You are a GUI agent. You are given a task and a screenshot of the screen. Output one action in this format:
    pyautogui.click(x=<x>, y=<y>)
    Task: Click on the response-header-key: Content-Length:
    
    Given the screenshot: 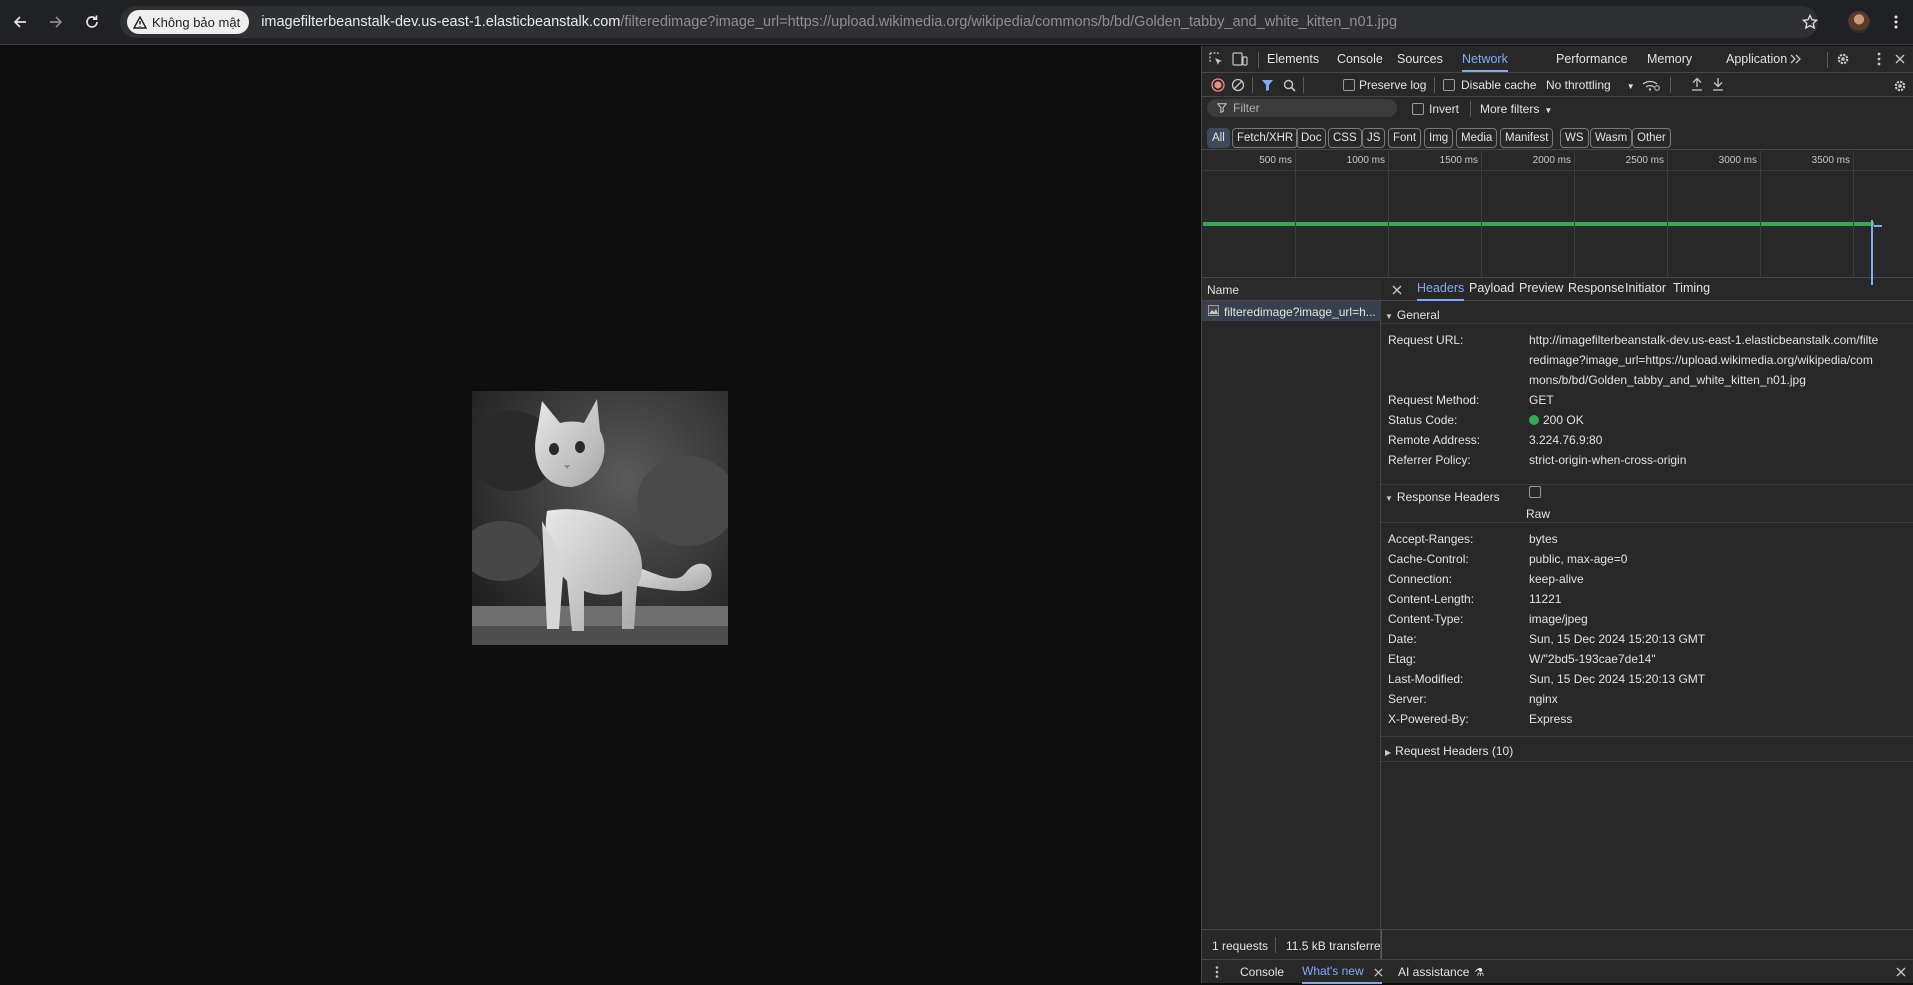 What is the action you would take?
    pyautogui.click(x=1431, y=599)
    